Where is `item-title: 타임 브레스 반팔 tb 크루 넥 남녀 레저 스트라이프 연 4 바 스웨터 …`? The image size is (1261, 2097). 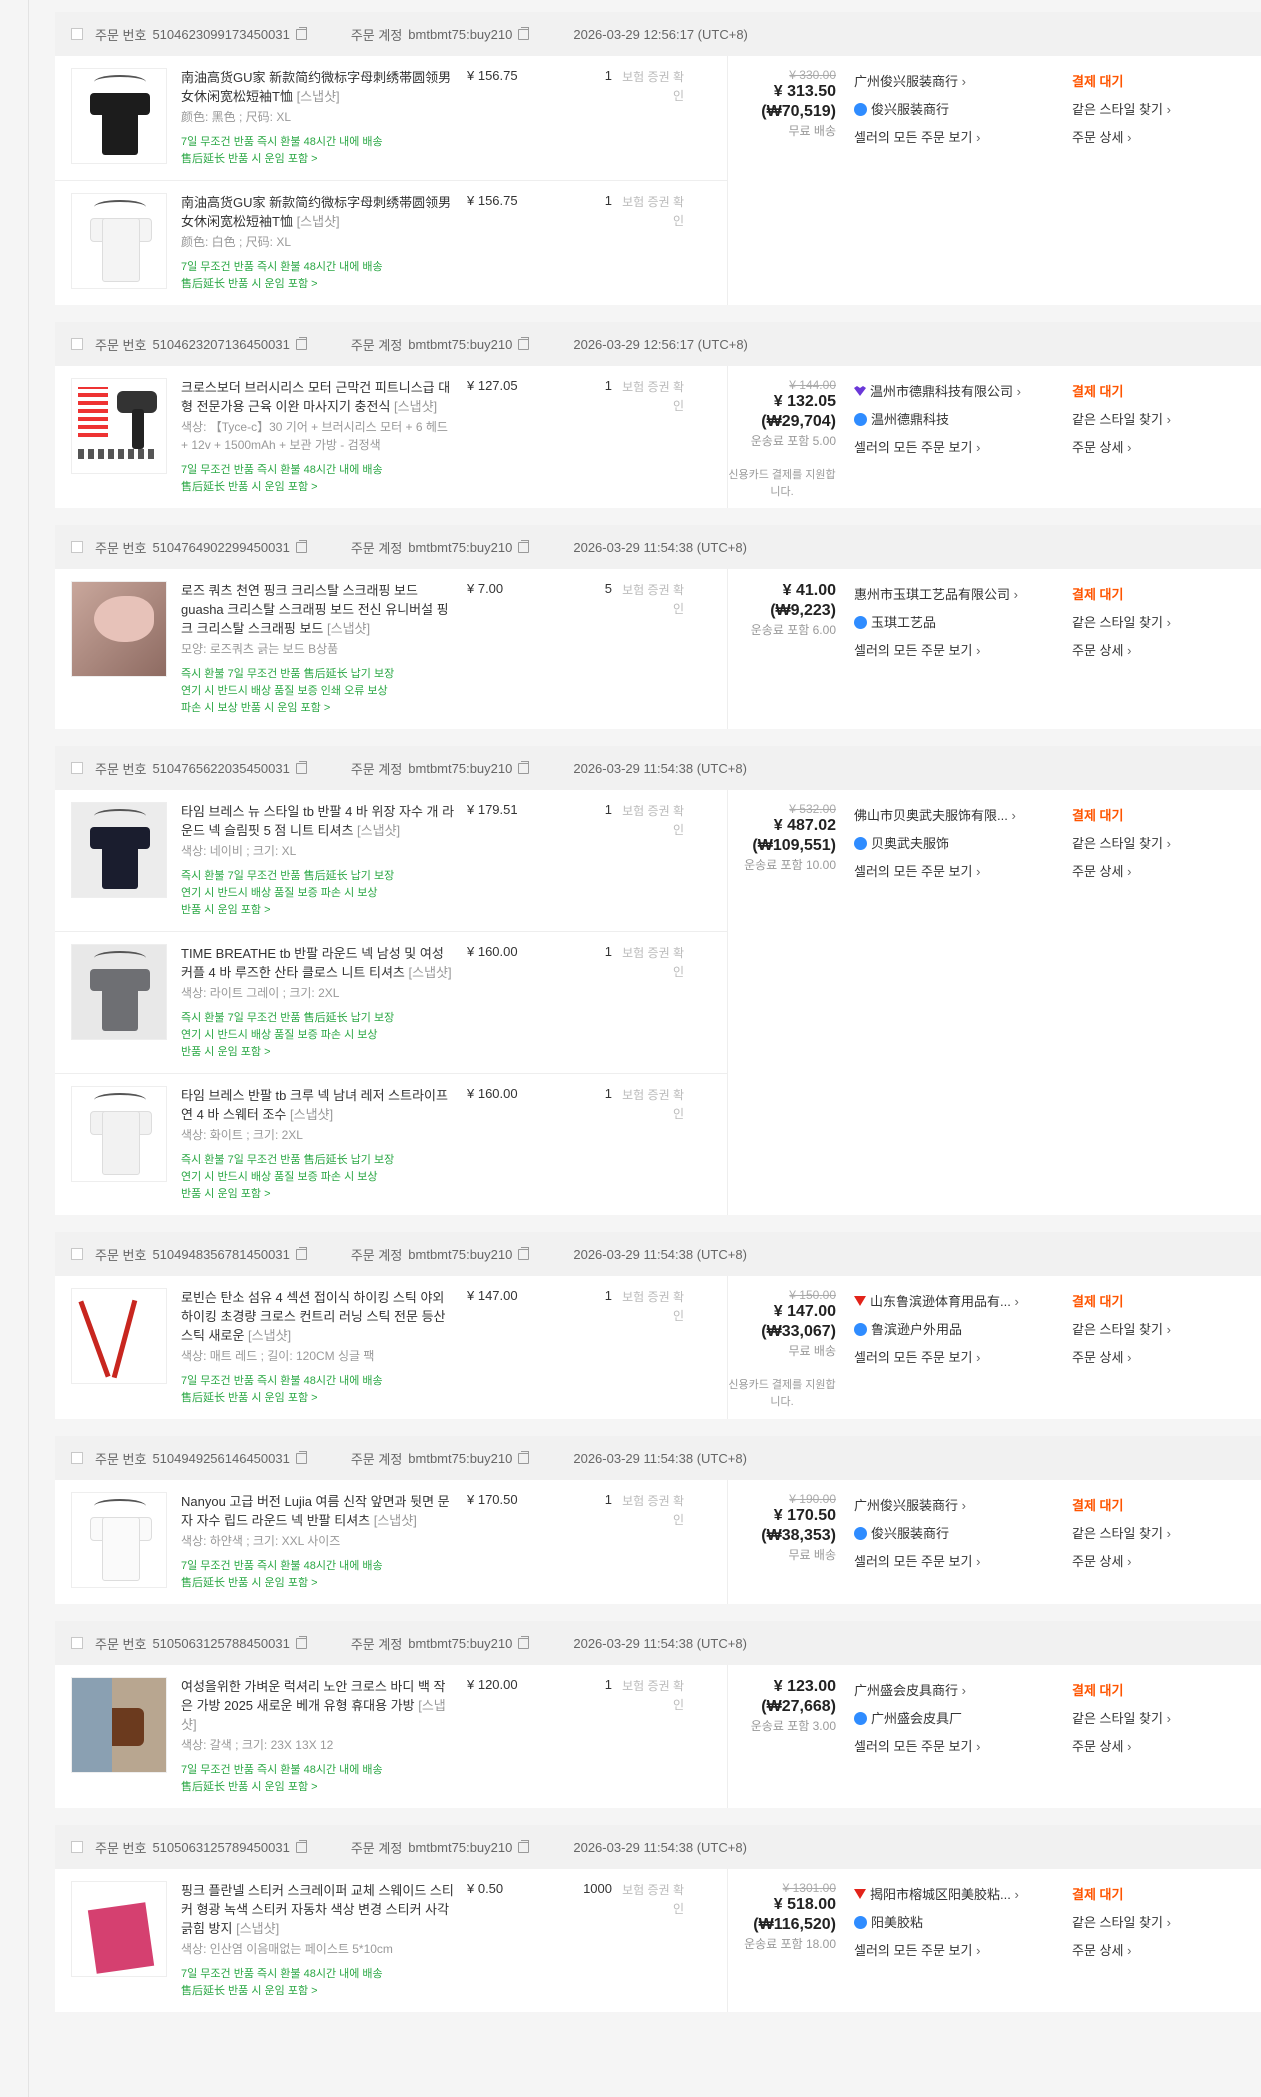
item-title: 타임 브레스 반팔 tb 크루 넥 남녀 레저 스트라이프 연 4 바 스웨터 … is located at coordinates (319, 1105).